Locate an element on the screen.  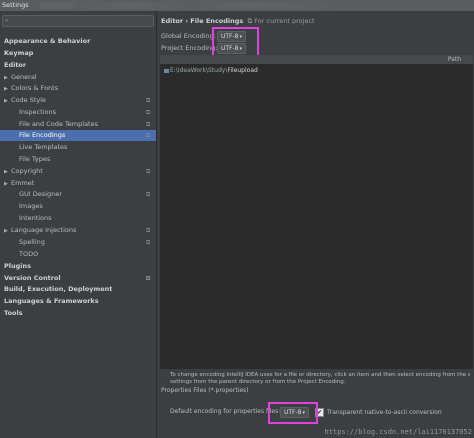
sidebar-item-label: GUI Designer is located at coordinates (40, 194).